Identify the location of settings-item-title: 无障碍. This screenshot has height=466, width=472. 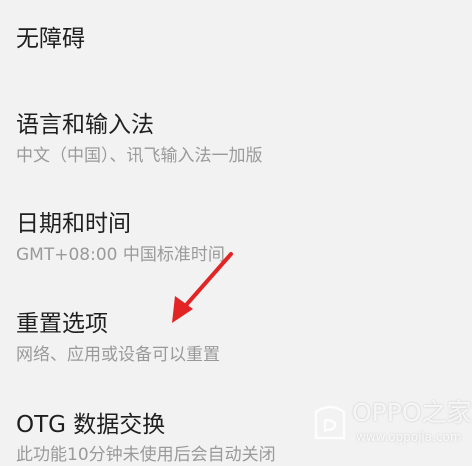
(50, 39).